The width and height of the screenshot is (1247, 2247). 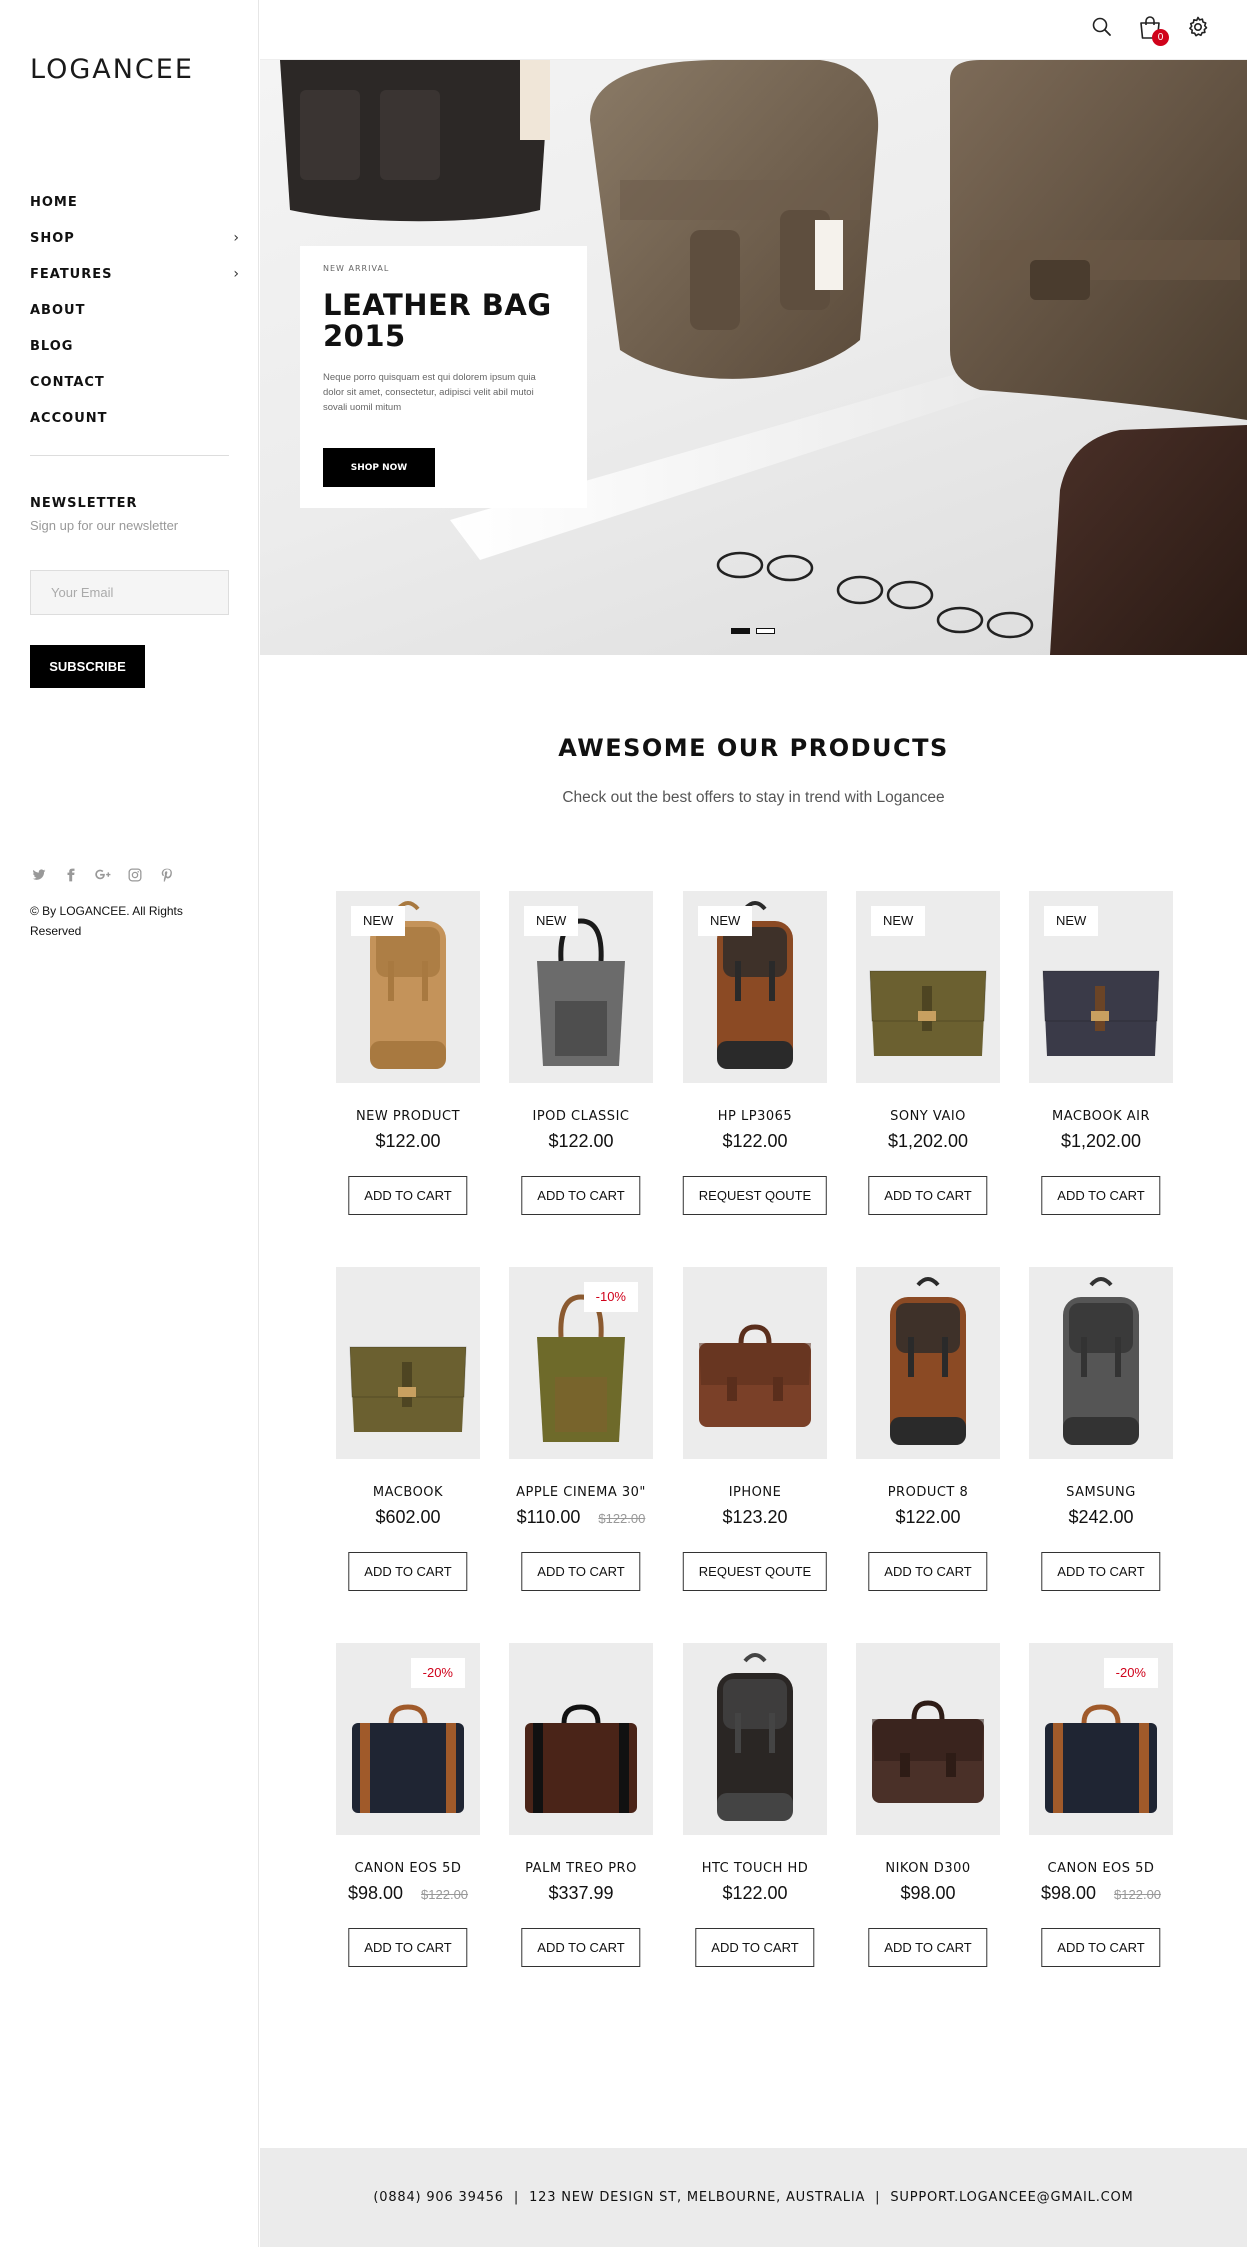 I want to click on product-name: SONY VAIO, so click(x=928, y=1116).